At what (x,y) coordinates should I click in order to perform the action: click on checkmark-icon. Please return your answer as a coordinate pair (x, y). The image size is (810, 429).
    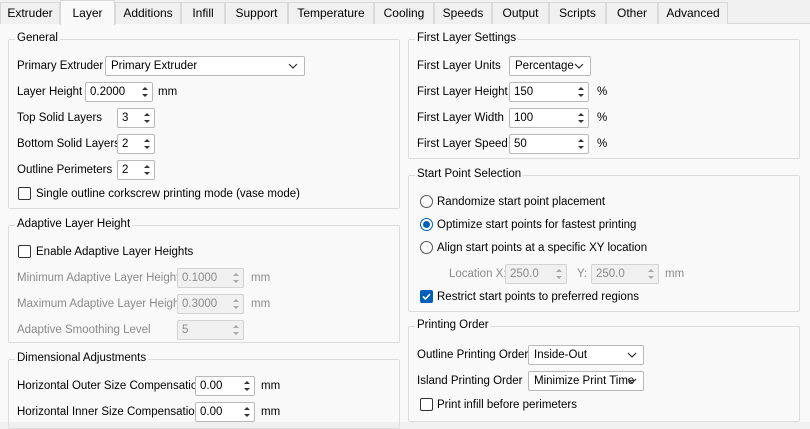
    Looking at the image, I should click on (426, 297).